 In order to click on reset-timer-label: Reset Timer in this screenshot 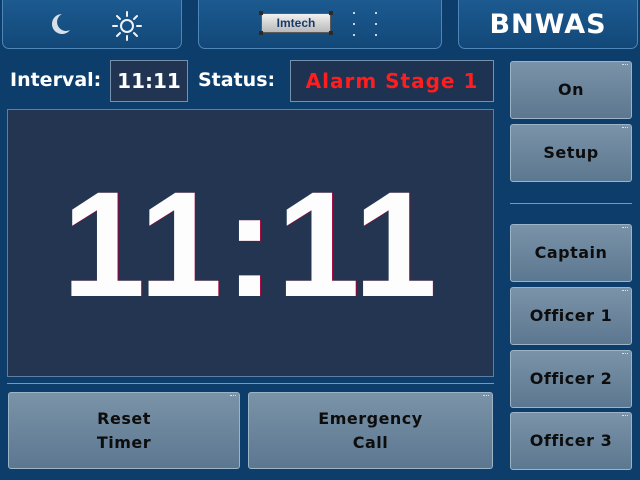, I will do `click(124, 430)`.